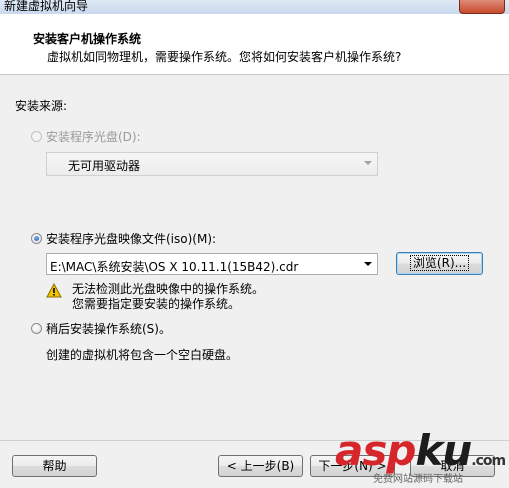 The height and width of the screenshot is (488, 509). What do you see at coordinates (212, 164) in the screenshot?
I see `disc-drive-select: 无可用驱动器` at bounding box center [212, 164].